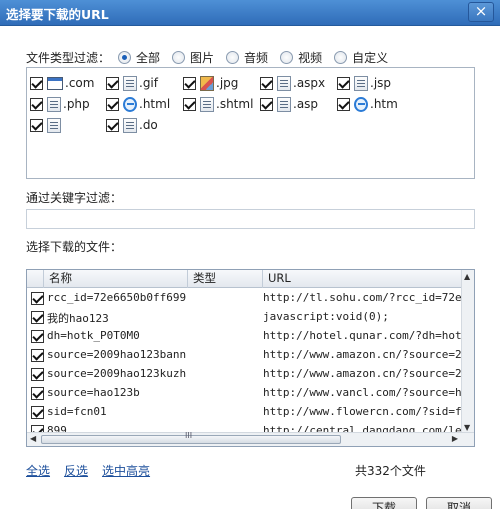 The height and width of the screenshot is (509, 500). I want to click on radio-video: 视频, so click(301, 57).